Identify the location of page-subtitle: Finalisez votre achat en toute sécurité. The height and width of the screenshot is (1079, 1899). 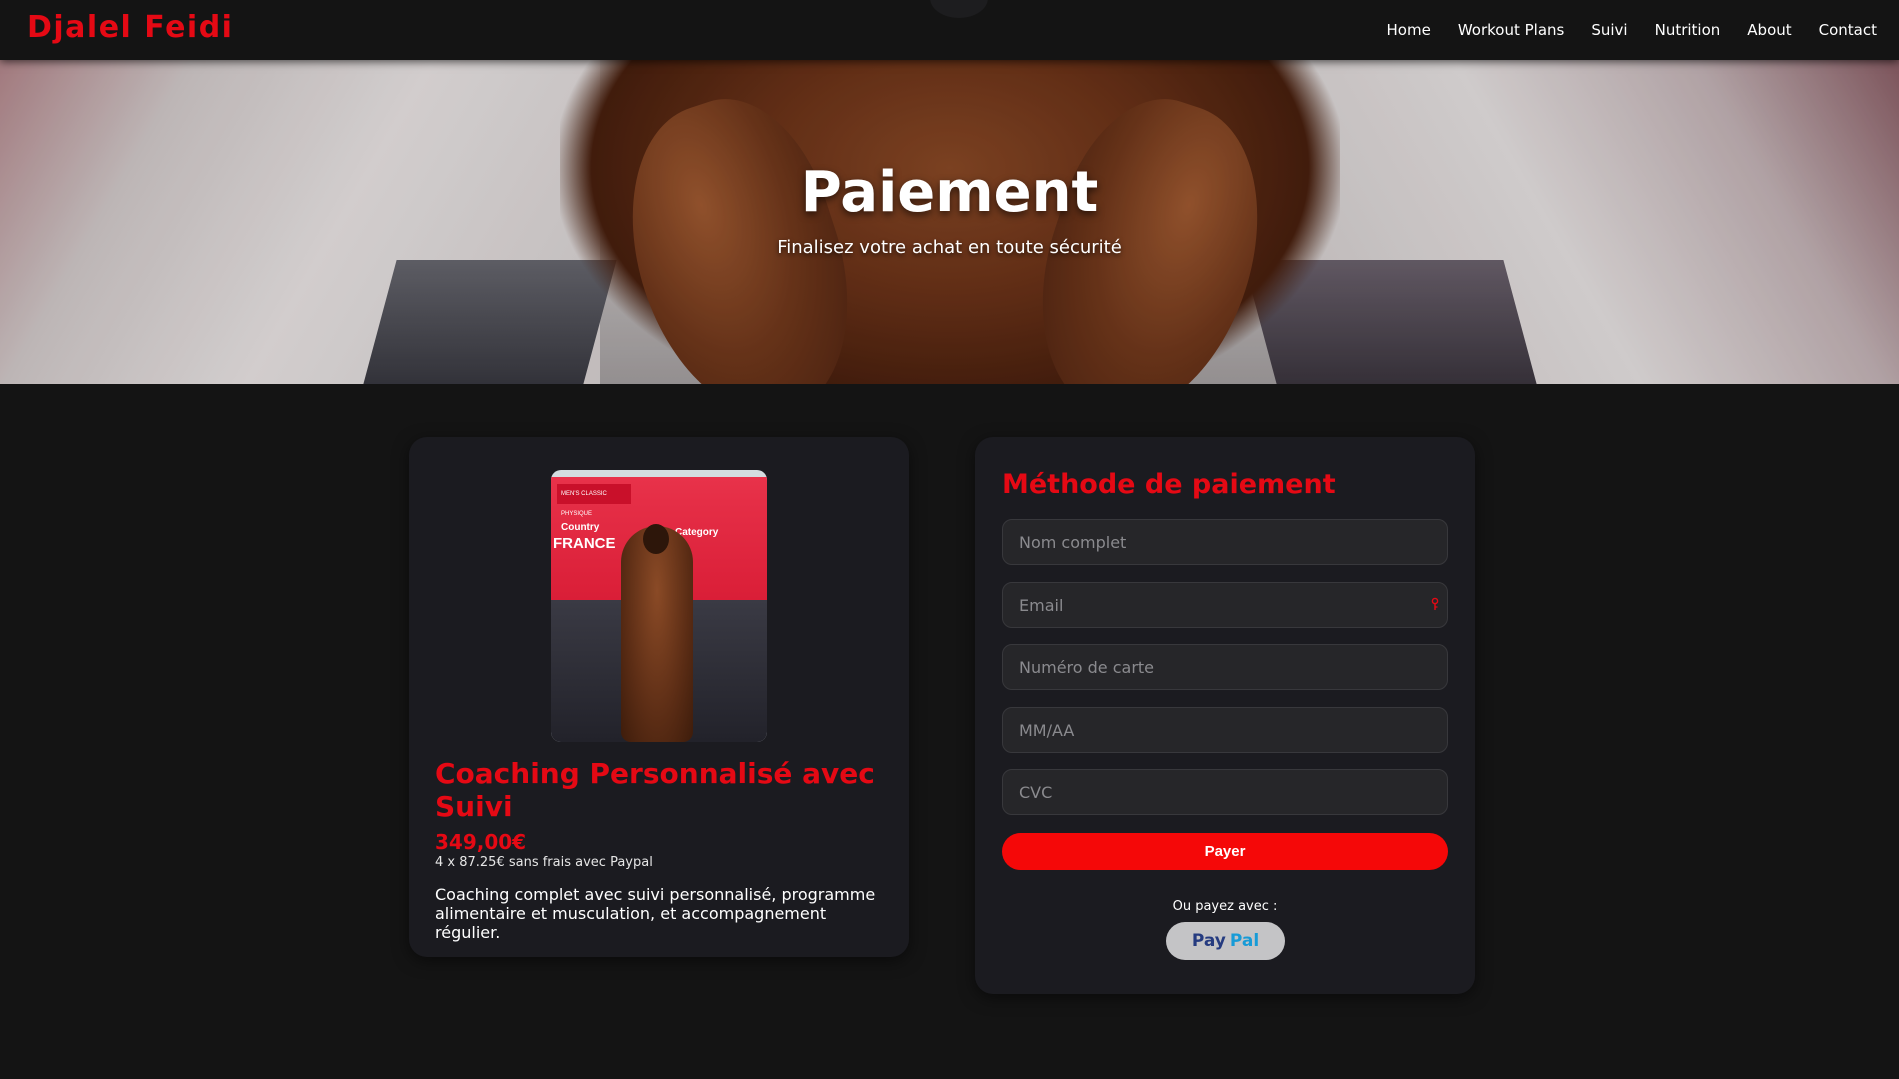
(949, 247).